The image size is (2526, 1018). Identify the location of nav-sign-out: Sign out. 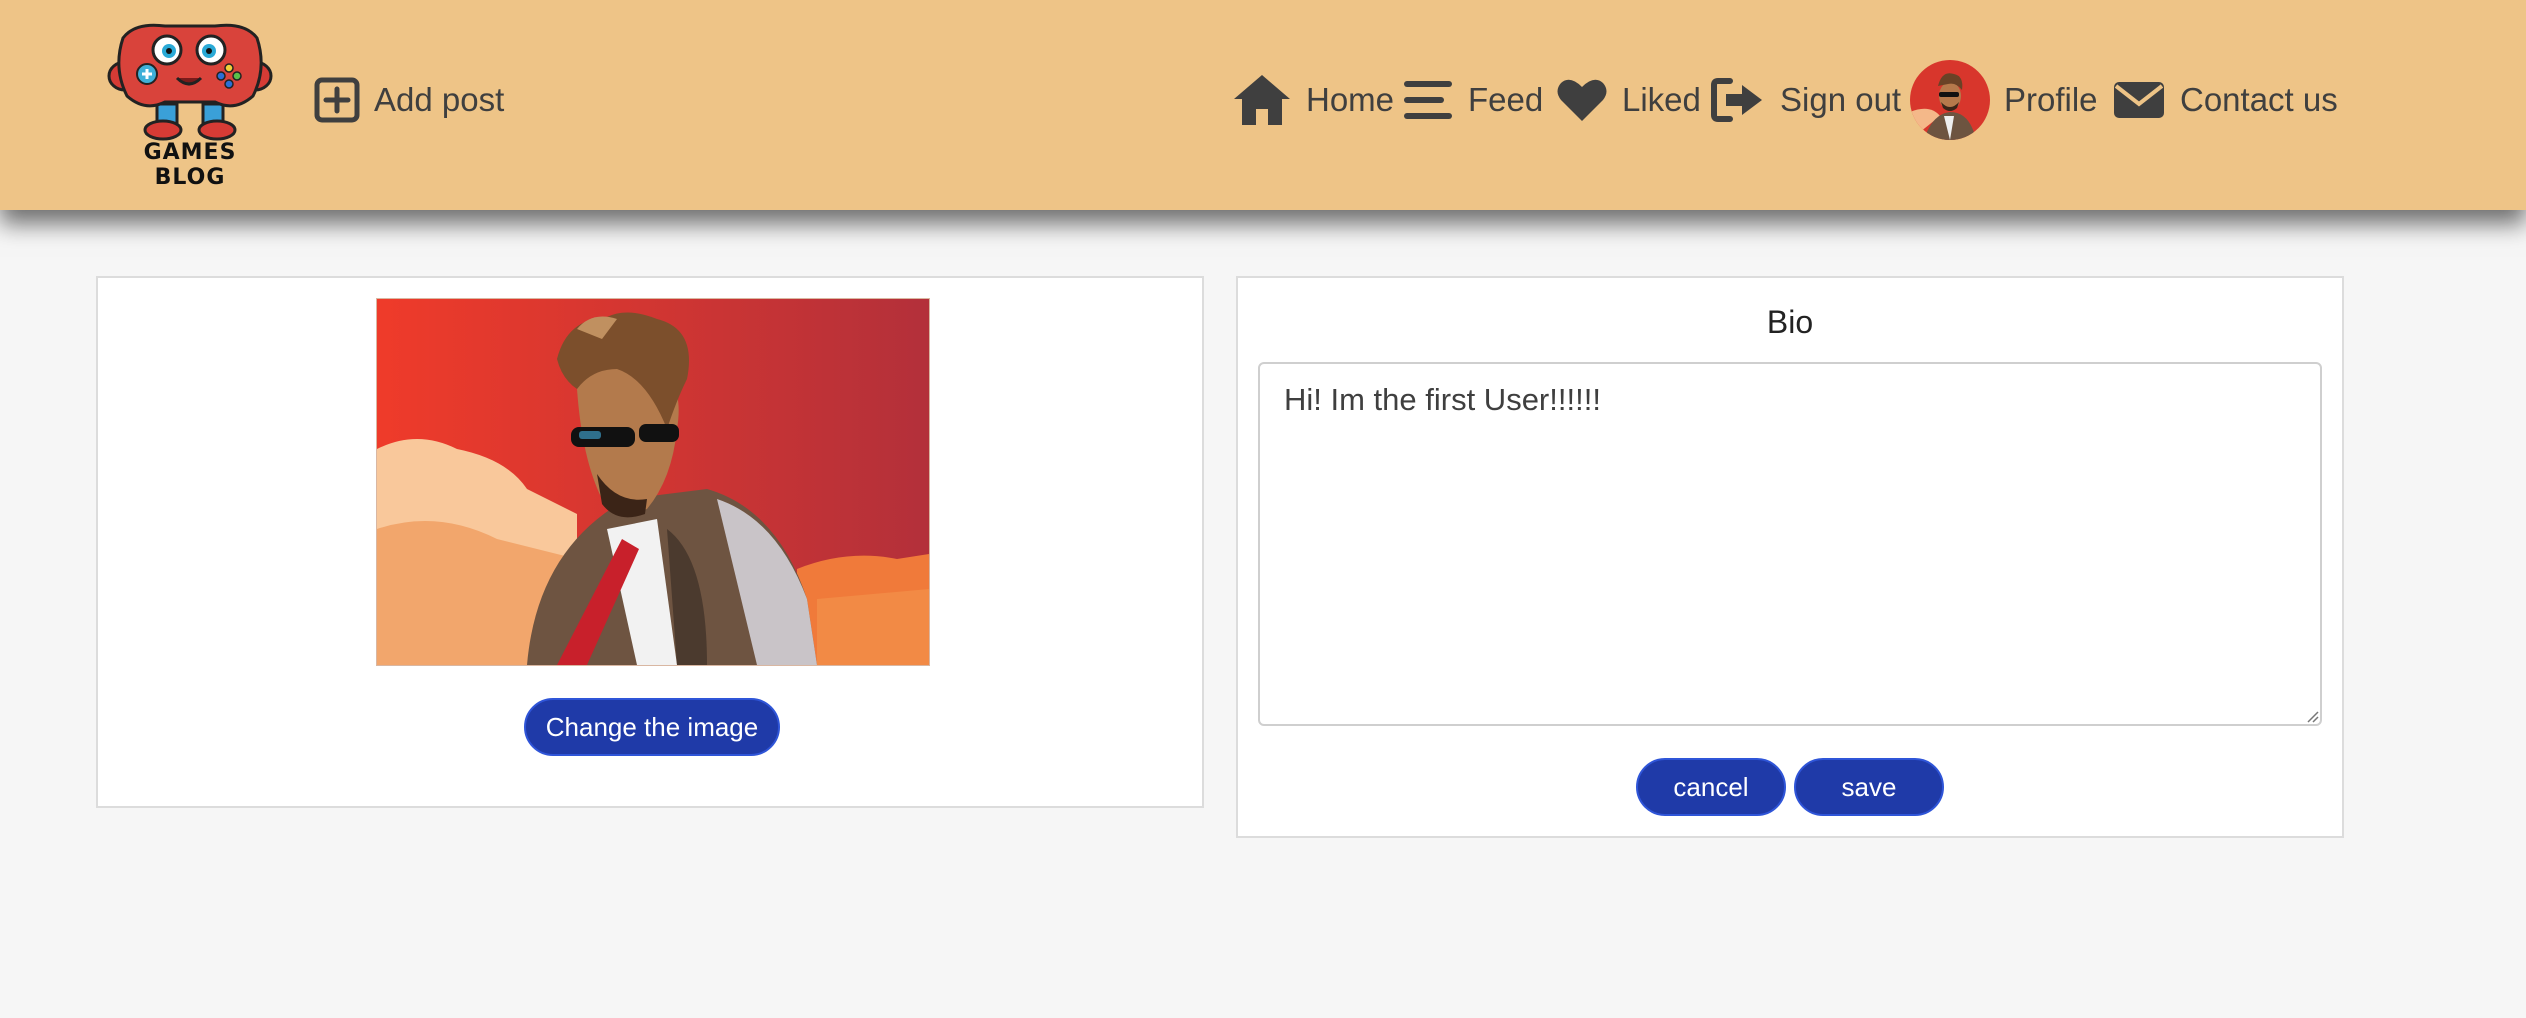
(1805, 100).